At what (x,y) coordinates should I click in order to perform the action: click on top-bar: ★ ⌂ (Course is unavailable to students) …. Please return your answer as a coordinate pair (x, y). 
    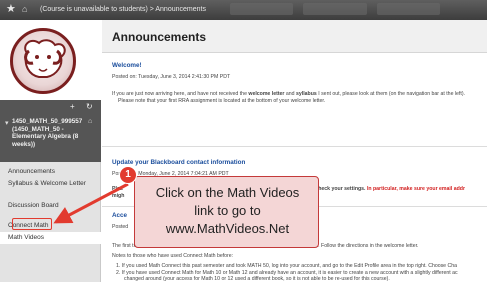
    Looking at the image, I should click on (243, 10).